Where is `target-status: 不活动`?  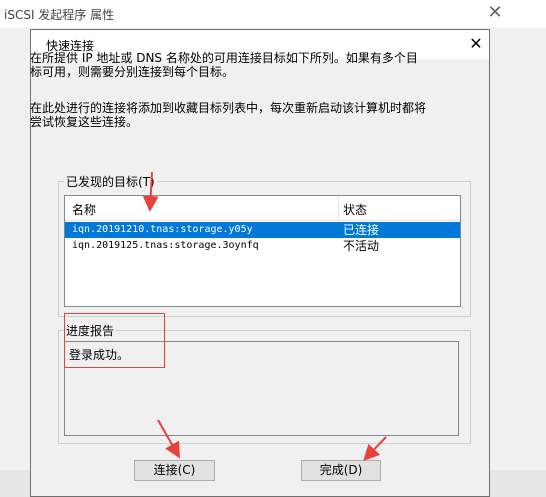
target-status: 不活动 is located at coordinates (361, 246).